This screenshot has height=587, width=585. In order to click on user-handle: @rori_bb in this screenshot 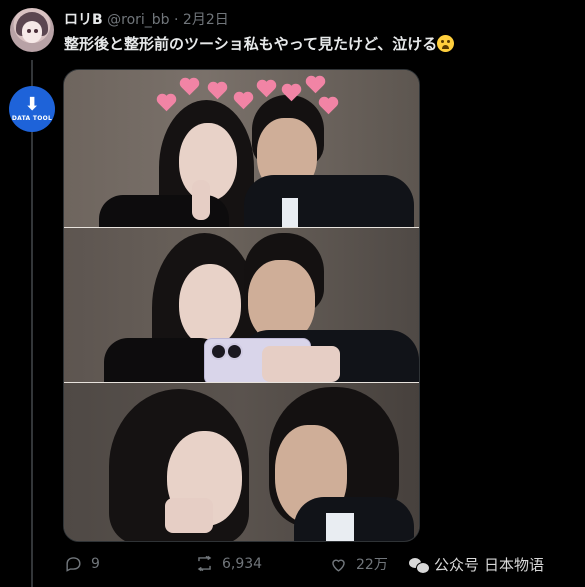, I will do `click(138, 20)`.